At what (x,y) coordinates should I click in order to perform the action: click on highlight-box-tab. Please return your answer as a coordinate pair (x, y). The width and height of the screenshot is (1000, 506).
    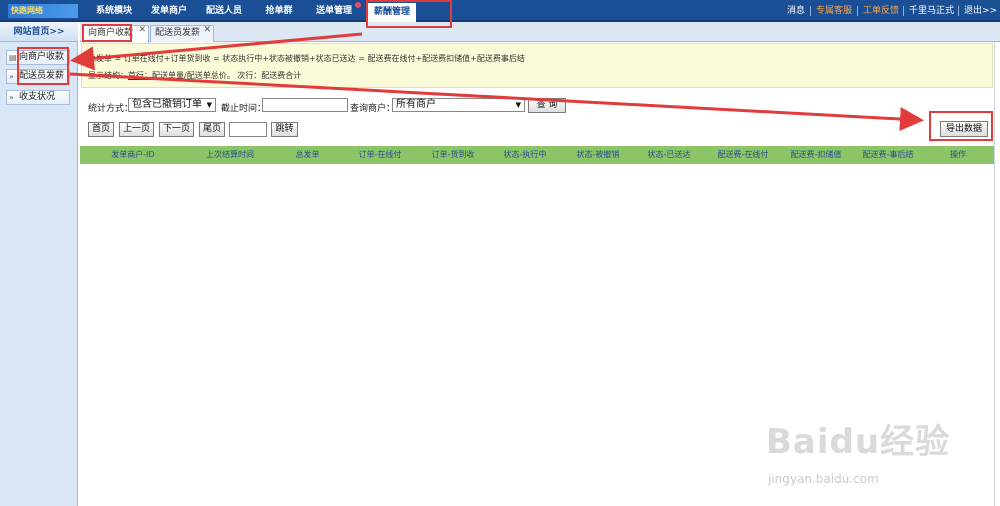
    Looking at the image, I should click on (107, 33).